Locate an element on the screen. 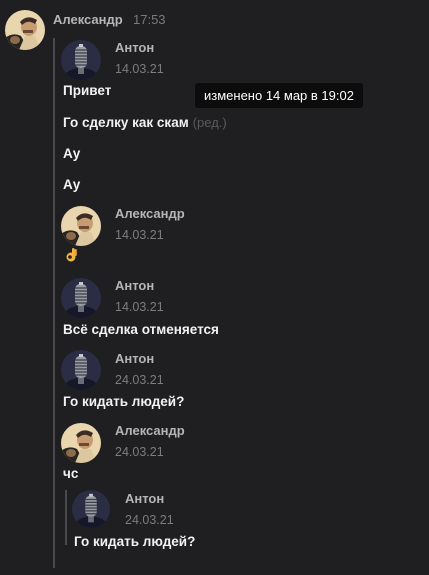 The image size is (429, 575). message-text: чс is located at coordinates (71, 473).